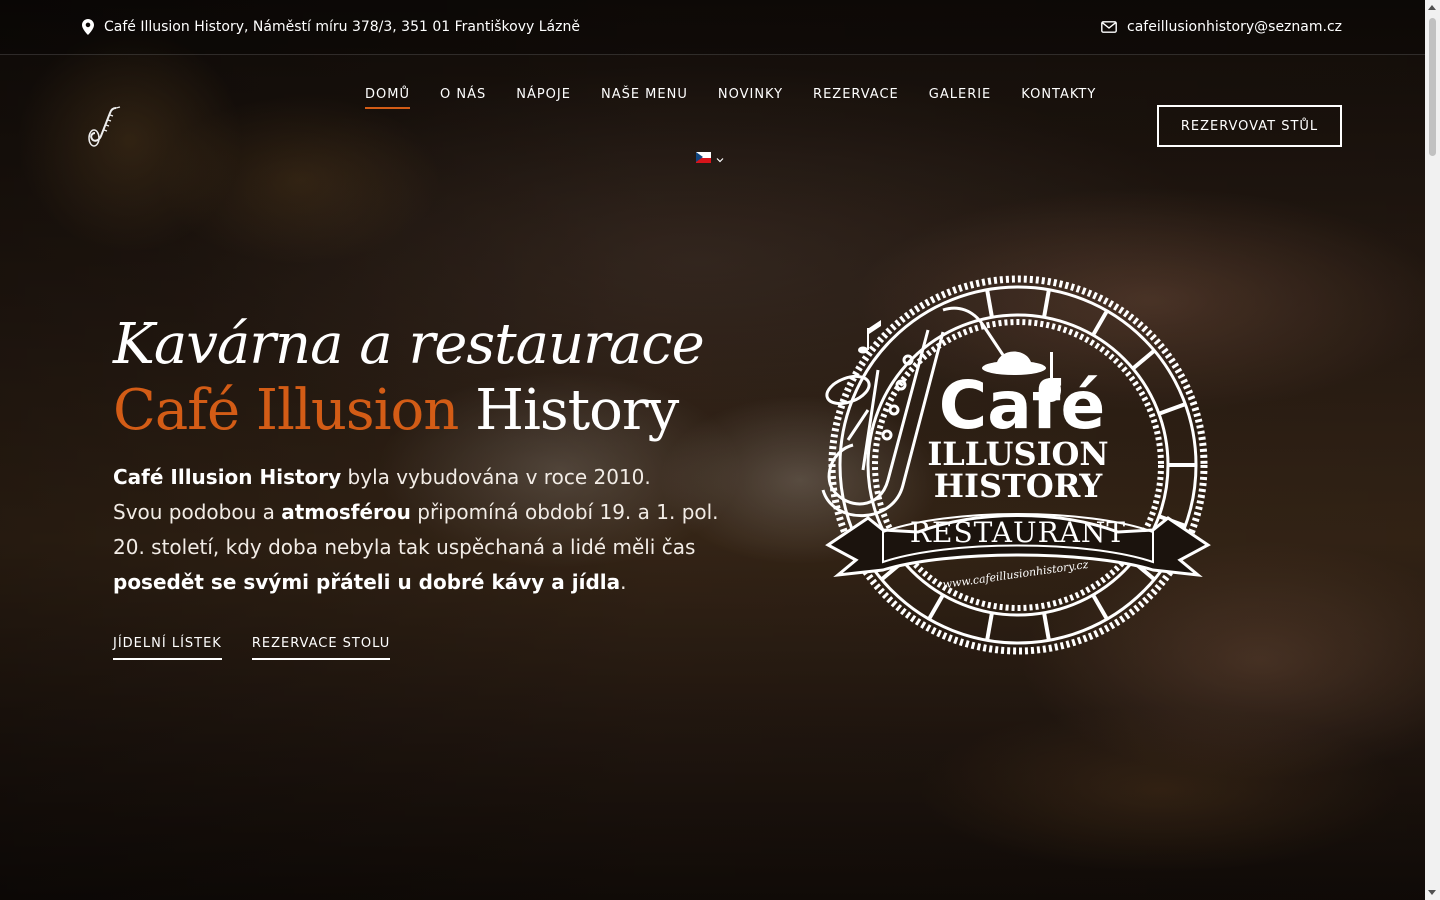 This screenshot has width=1440, height=900. Describe the element at coordinates (543, 98) in the screenshot. I see `nav-item-napoje: NÁPOJE` at that location.